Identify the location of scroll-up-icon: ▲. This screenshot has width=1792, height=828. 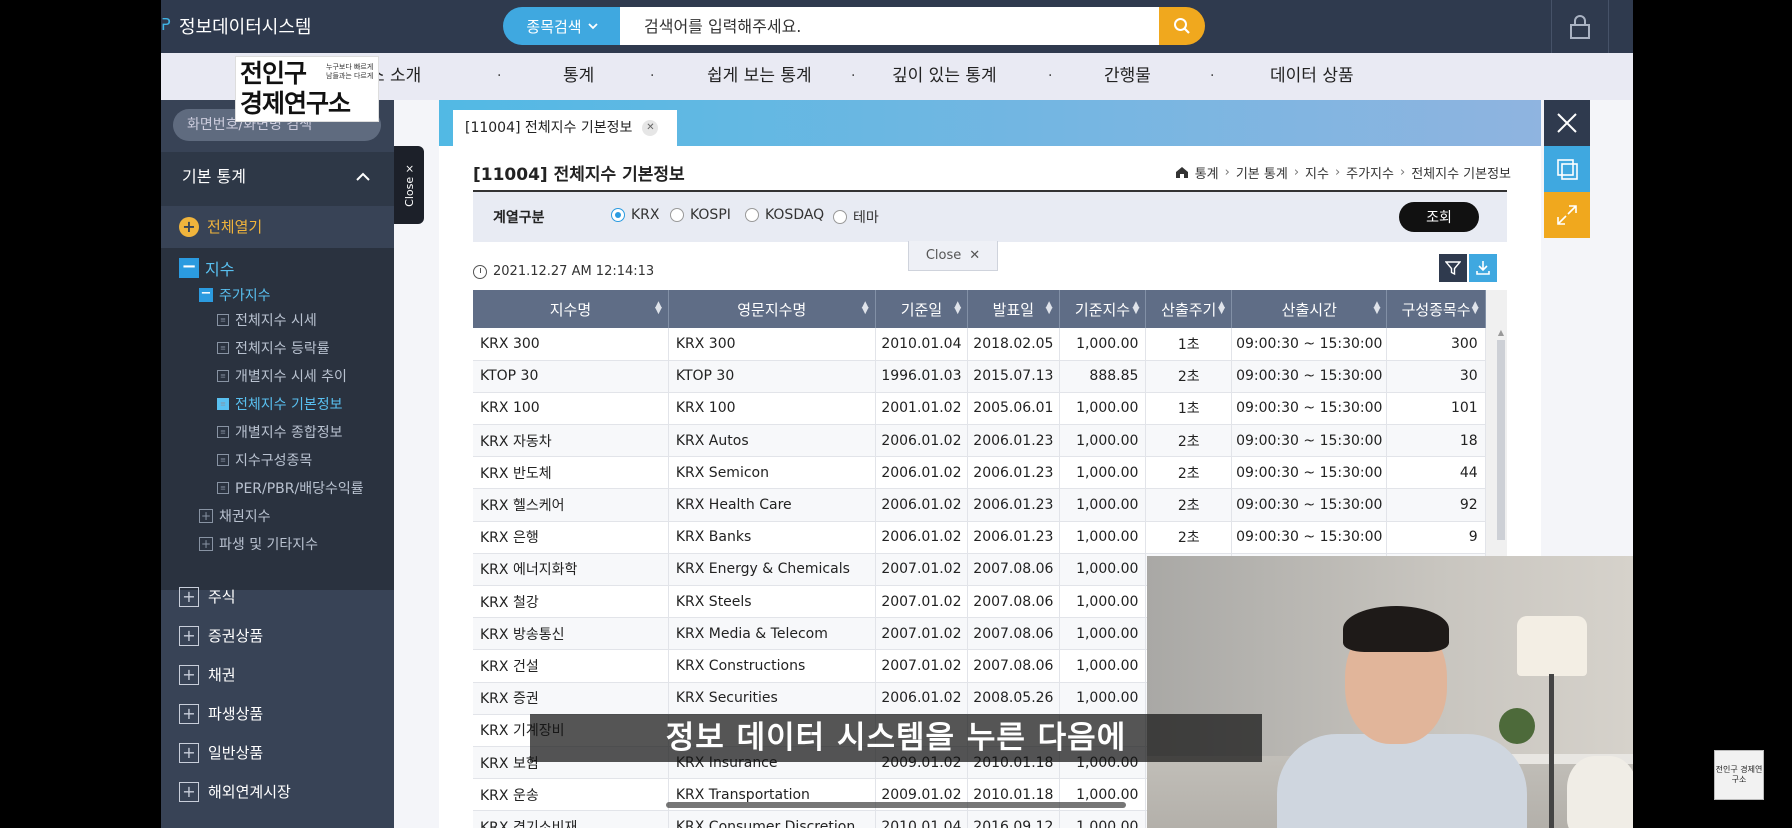
(1501, 334).